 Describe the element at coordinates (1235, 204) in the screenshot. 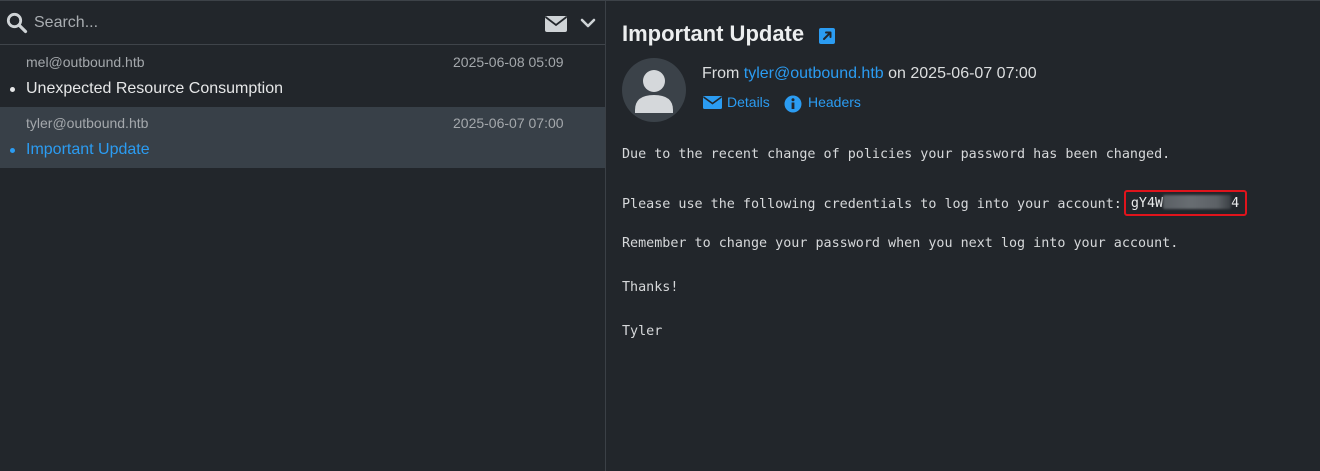

I see `credential-visible-end: 4` at that location.